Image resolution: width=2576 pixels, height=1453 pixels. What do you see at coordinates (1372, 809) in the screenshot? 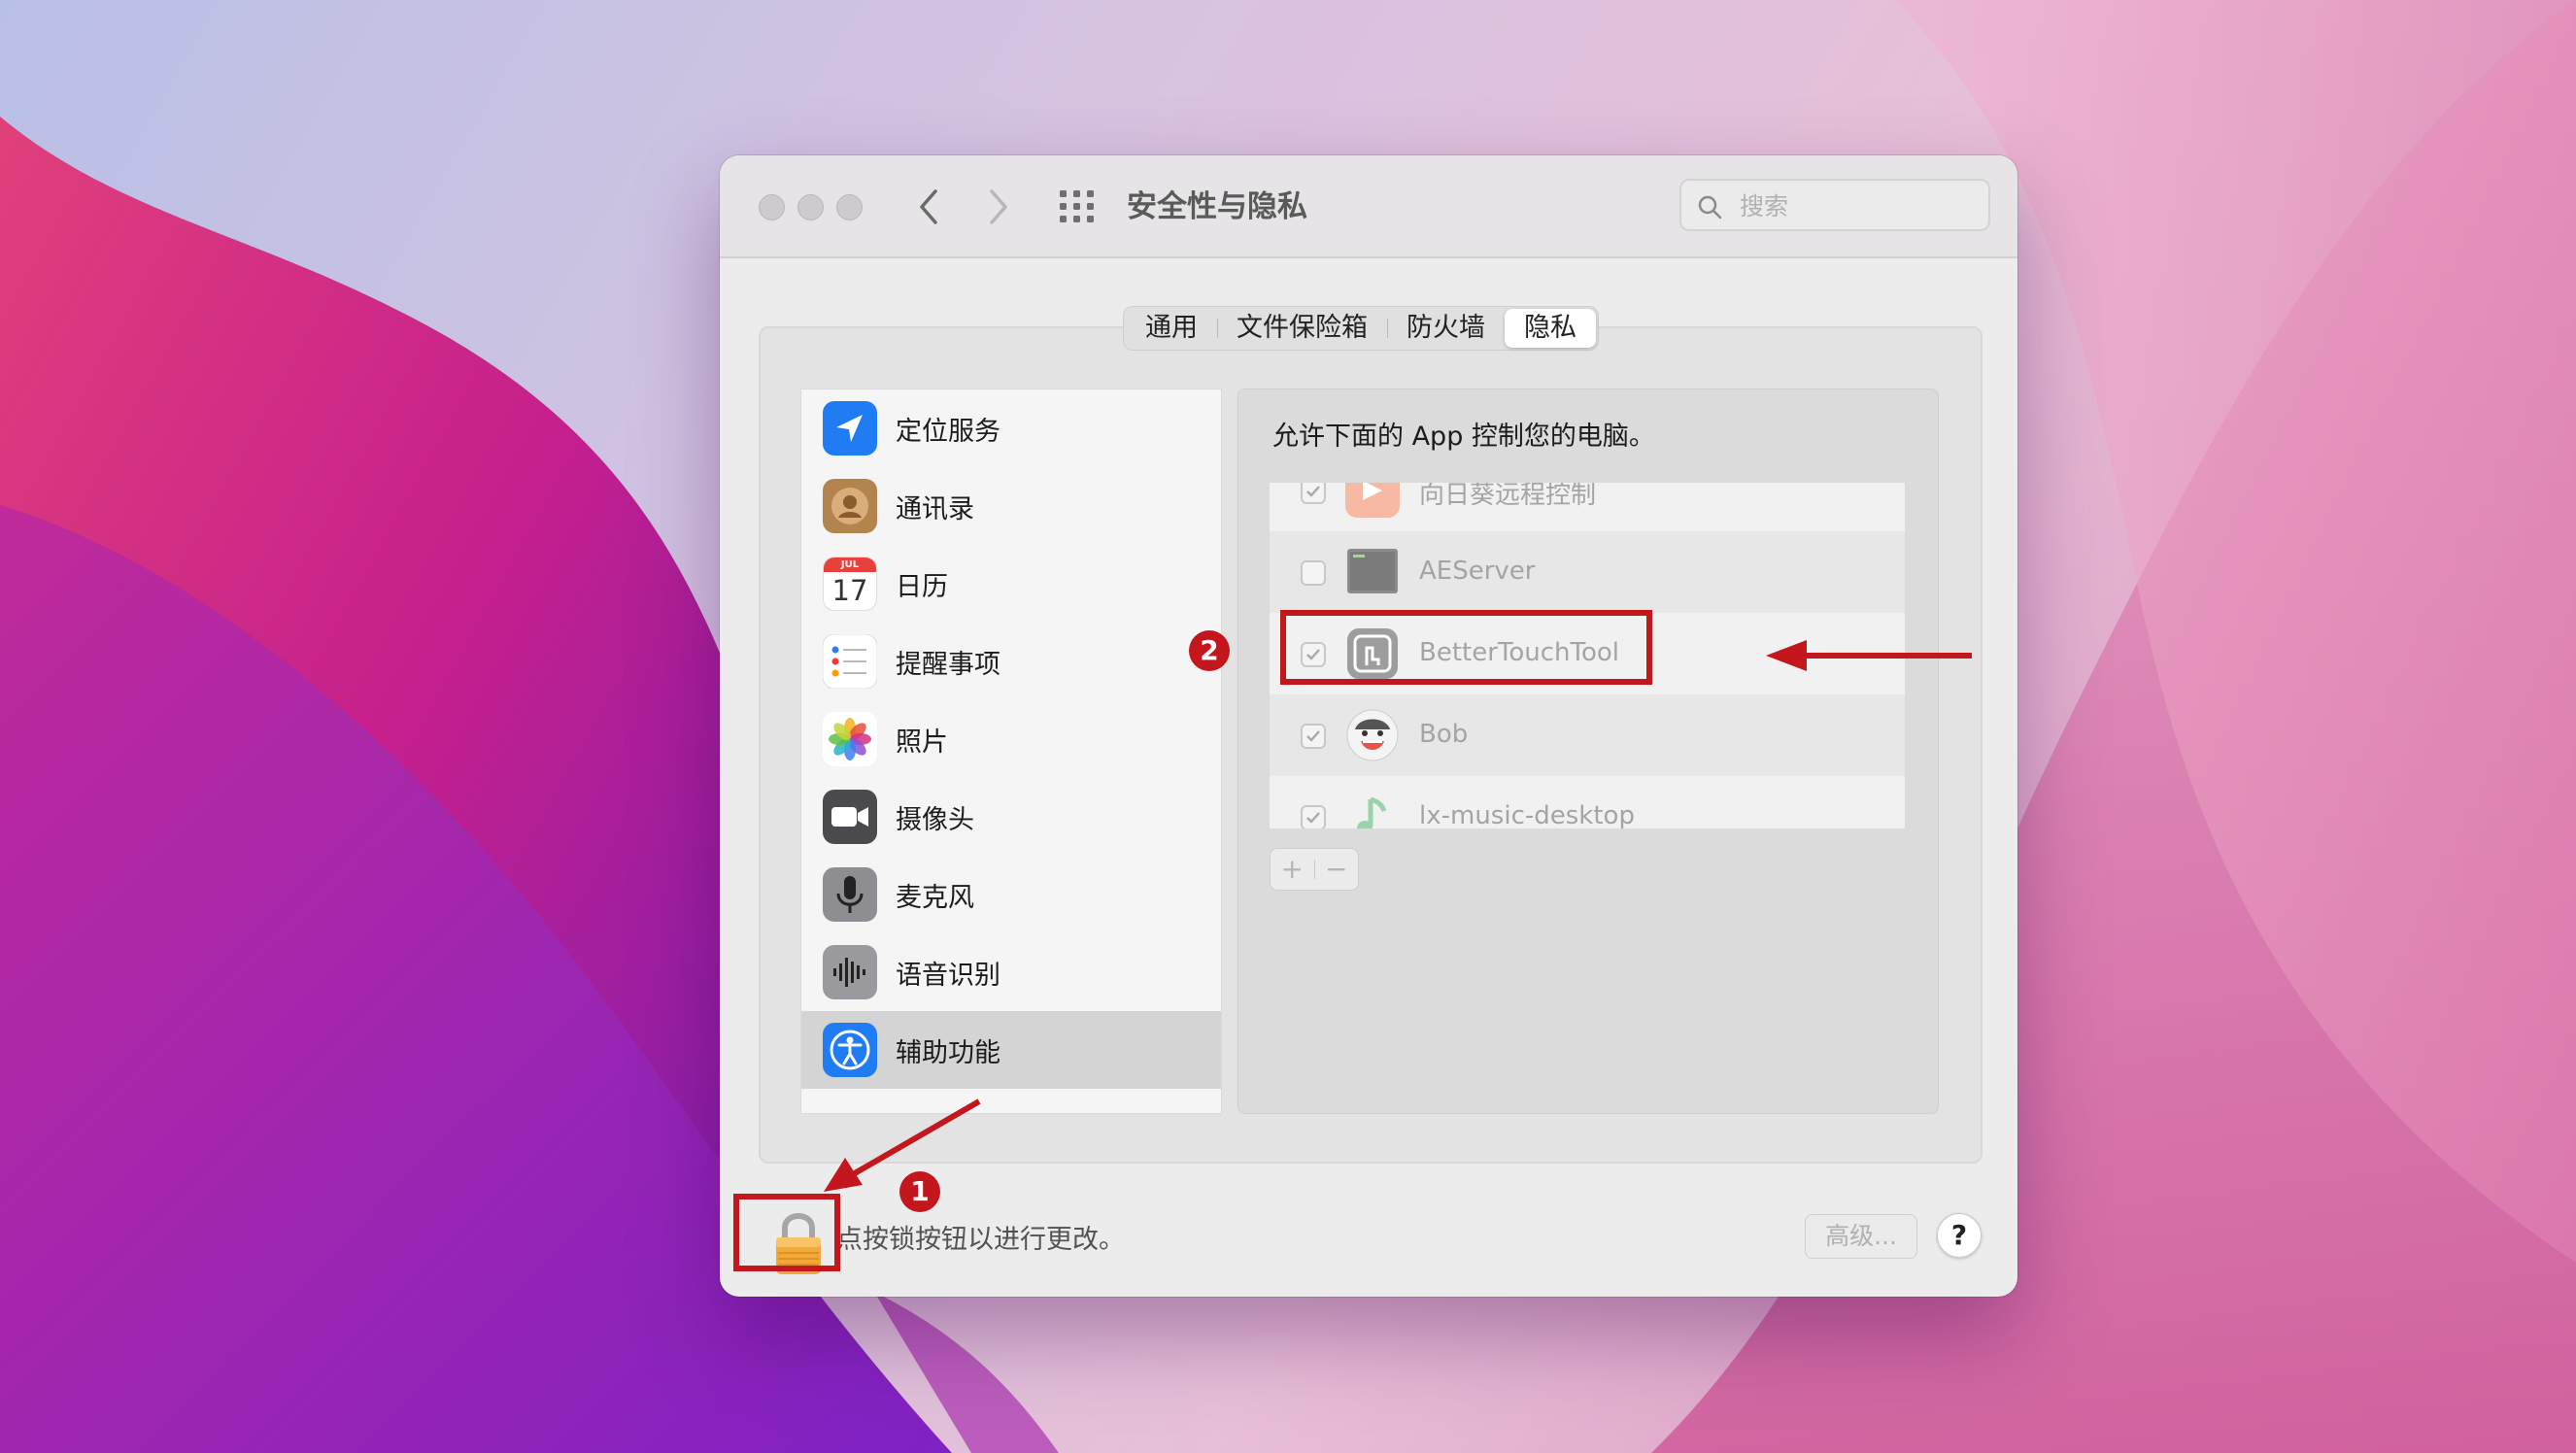
I see `lx-music-icon` at bounding box center [1372, 809].